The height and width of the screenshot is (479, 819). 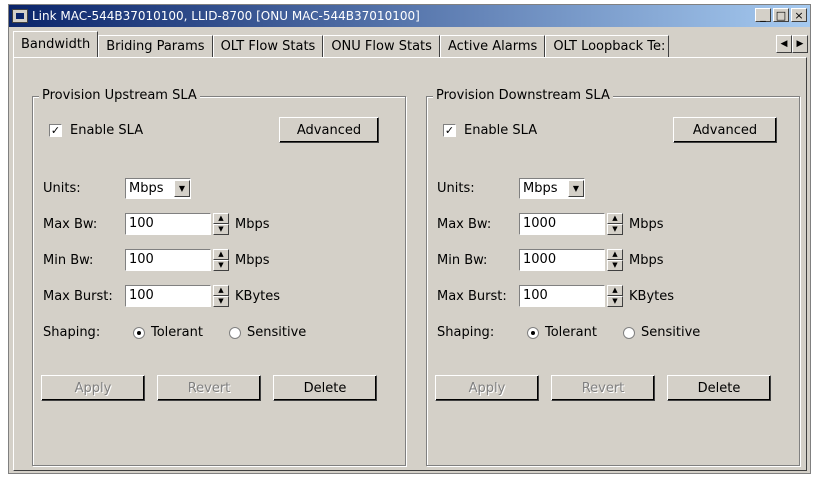 I want to click on upstream-shaping-label: Shaping:, so click(x=72, y=332).